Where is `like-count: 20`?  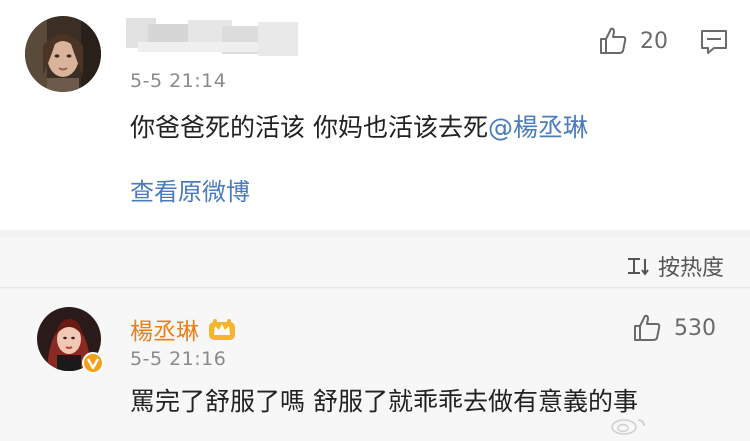 like-count: 20 is located at coordinates (654, 41).